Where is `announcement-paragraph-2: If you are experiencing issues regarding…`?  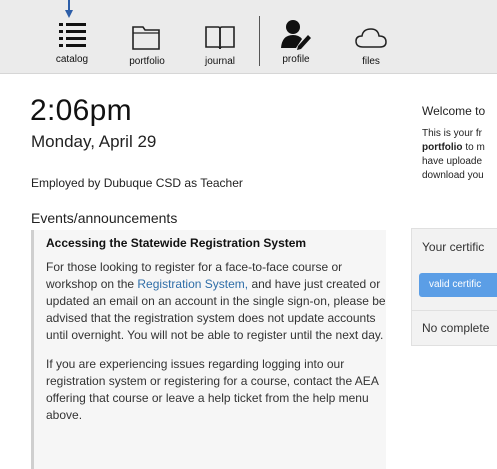
announcement-paragraph-2: If you are experiencing issues regarding… is located at coordinates (212, 389).